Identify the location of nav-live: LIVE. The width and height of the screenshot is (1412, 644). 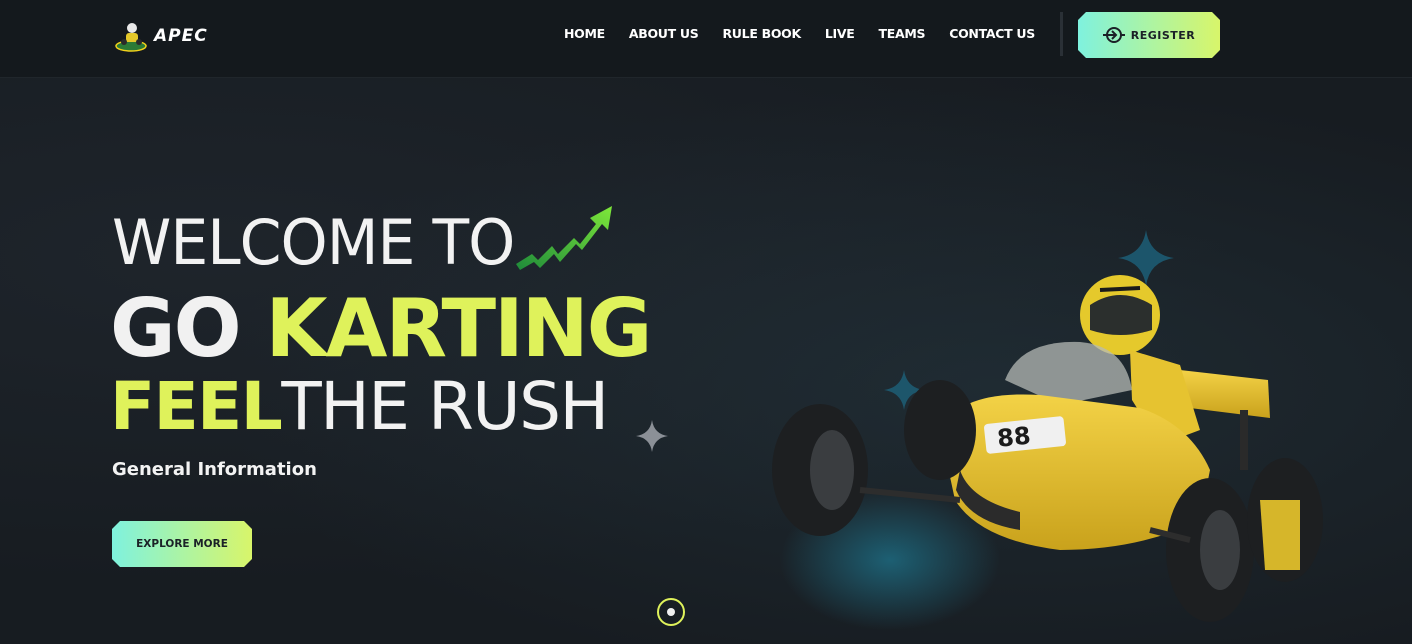
(840, 33).